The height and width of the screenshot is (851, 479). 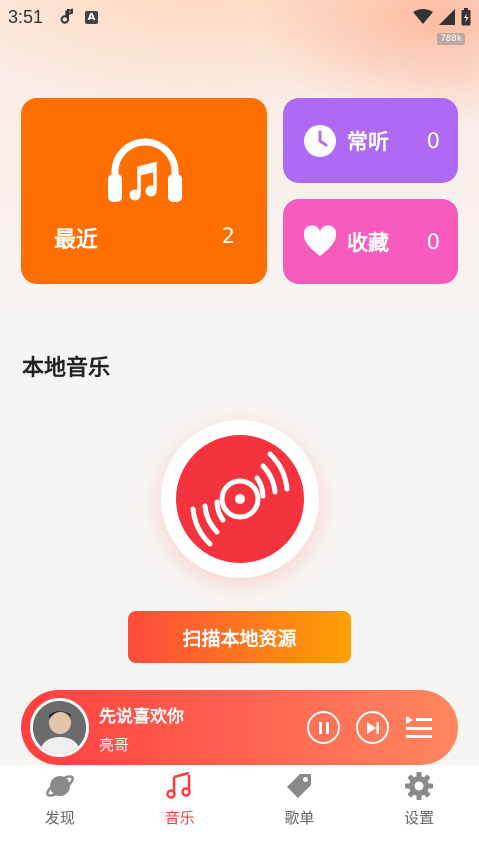 What do you see at coordinates (228, 236) in the screenshot?
I see `recent-count: 2` at bounding box center [228, 236].